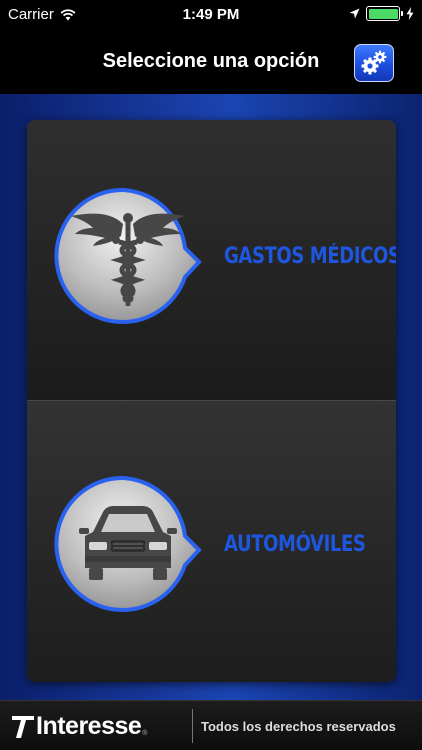 Image resolution: width=422 pixels, height=750 pixels. I want to click on battery-fill, so click(383, 13).